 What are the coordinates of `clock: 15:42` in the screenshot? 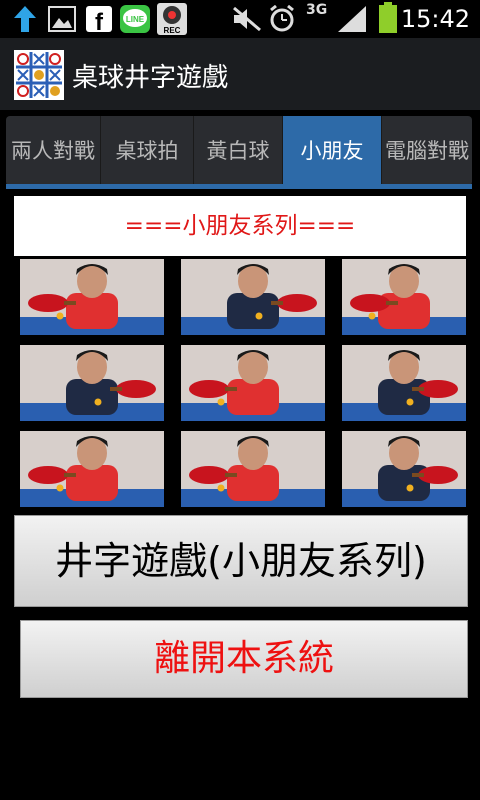 It's located at (435, 19).